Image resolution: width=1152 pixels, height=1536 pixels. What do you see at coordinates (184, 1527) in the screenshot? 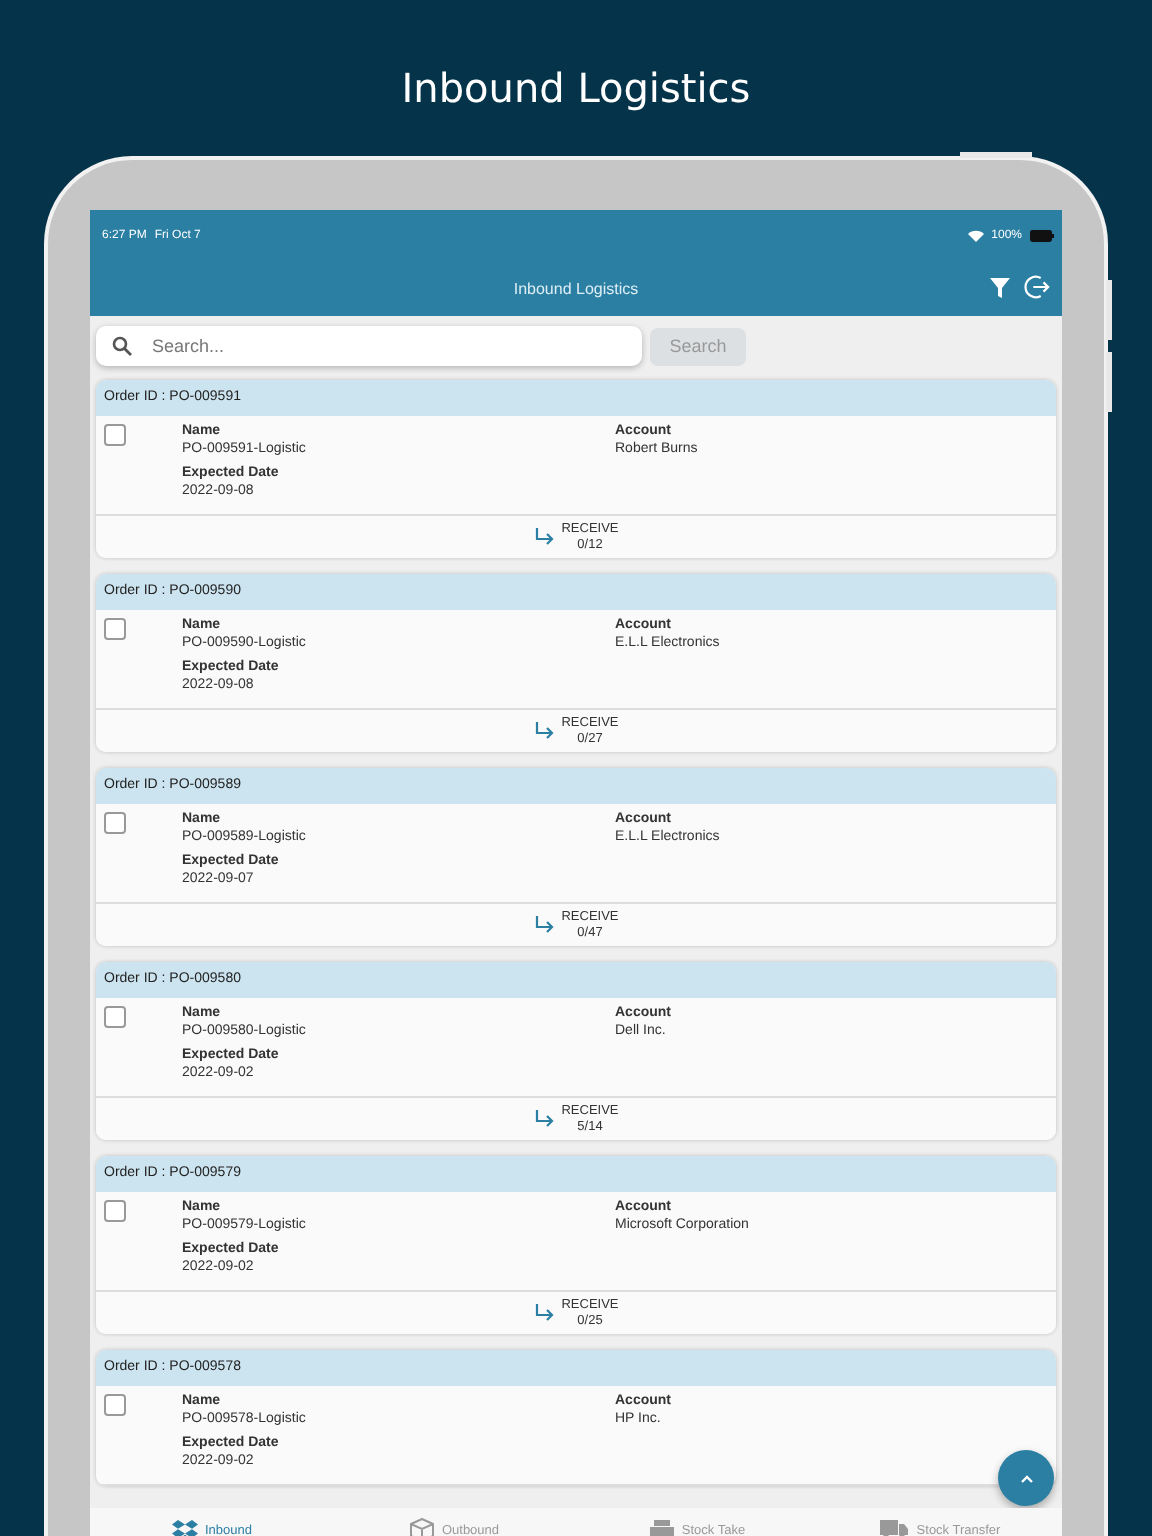
I see `boxes-icon` at bounding box center [184, 1527].